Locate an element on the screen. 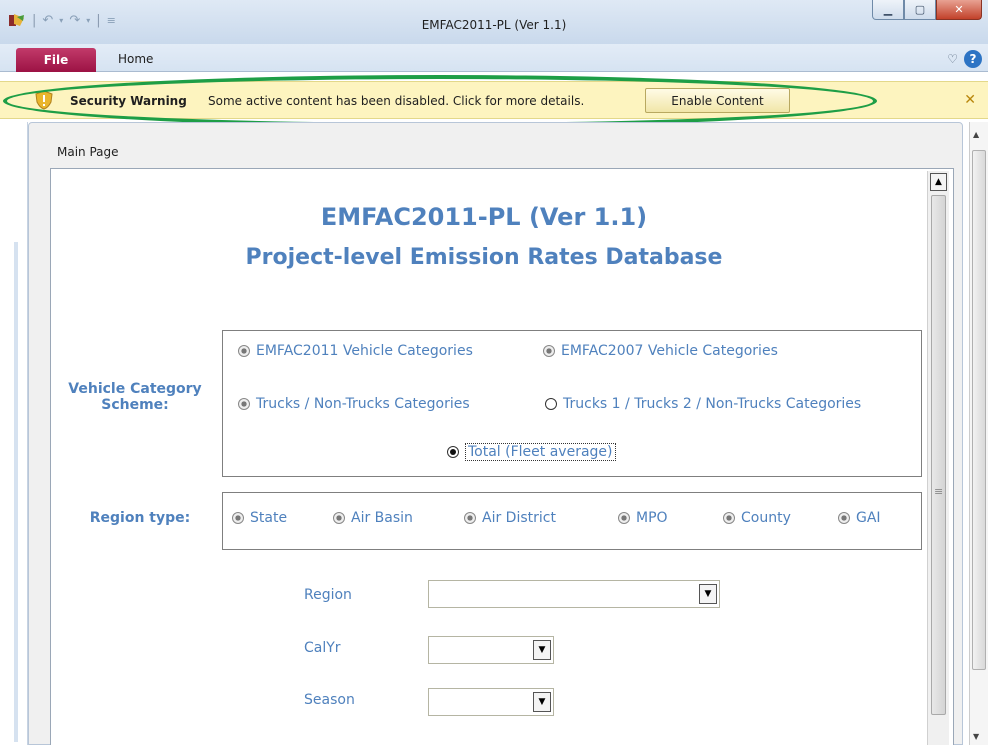 The image size is (988, 745). season-label: Season is located at coordinates (329, 700).